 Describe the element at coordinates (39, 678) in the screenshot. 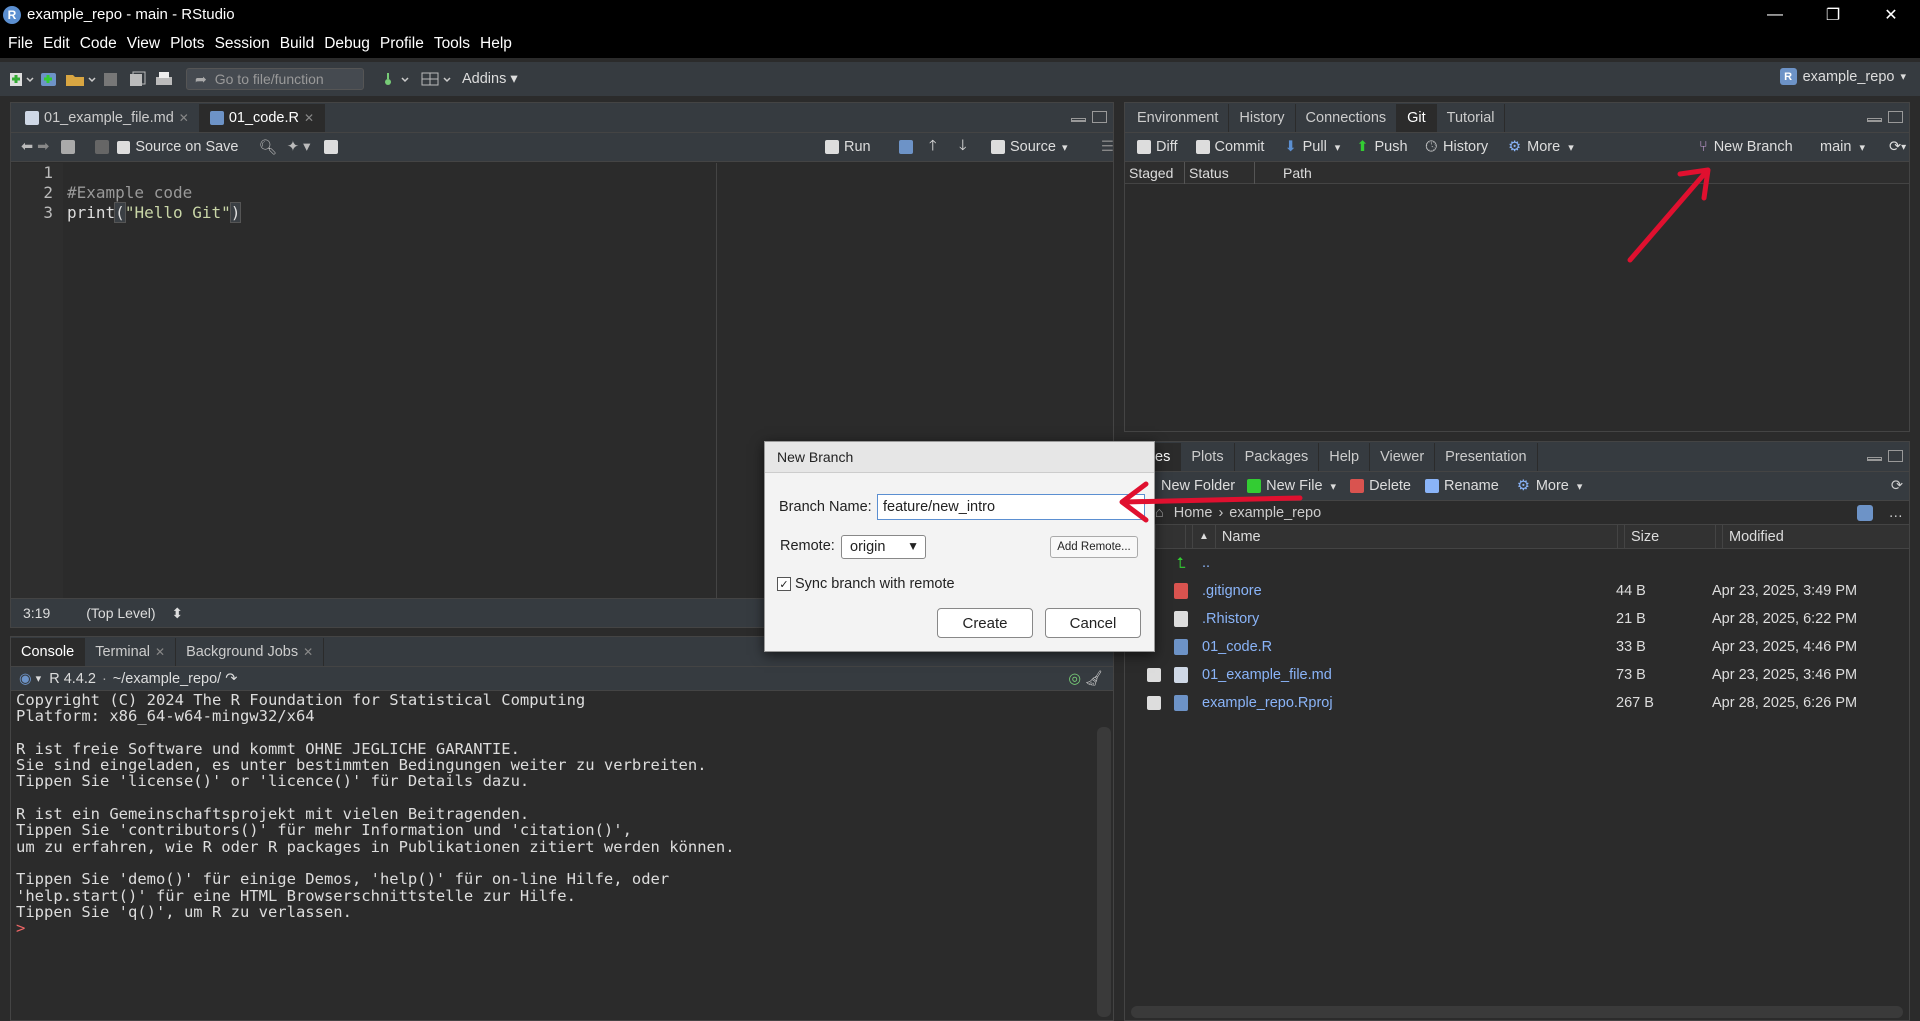

I see `chevron-down-icon: ▾` at that location.